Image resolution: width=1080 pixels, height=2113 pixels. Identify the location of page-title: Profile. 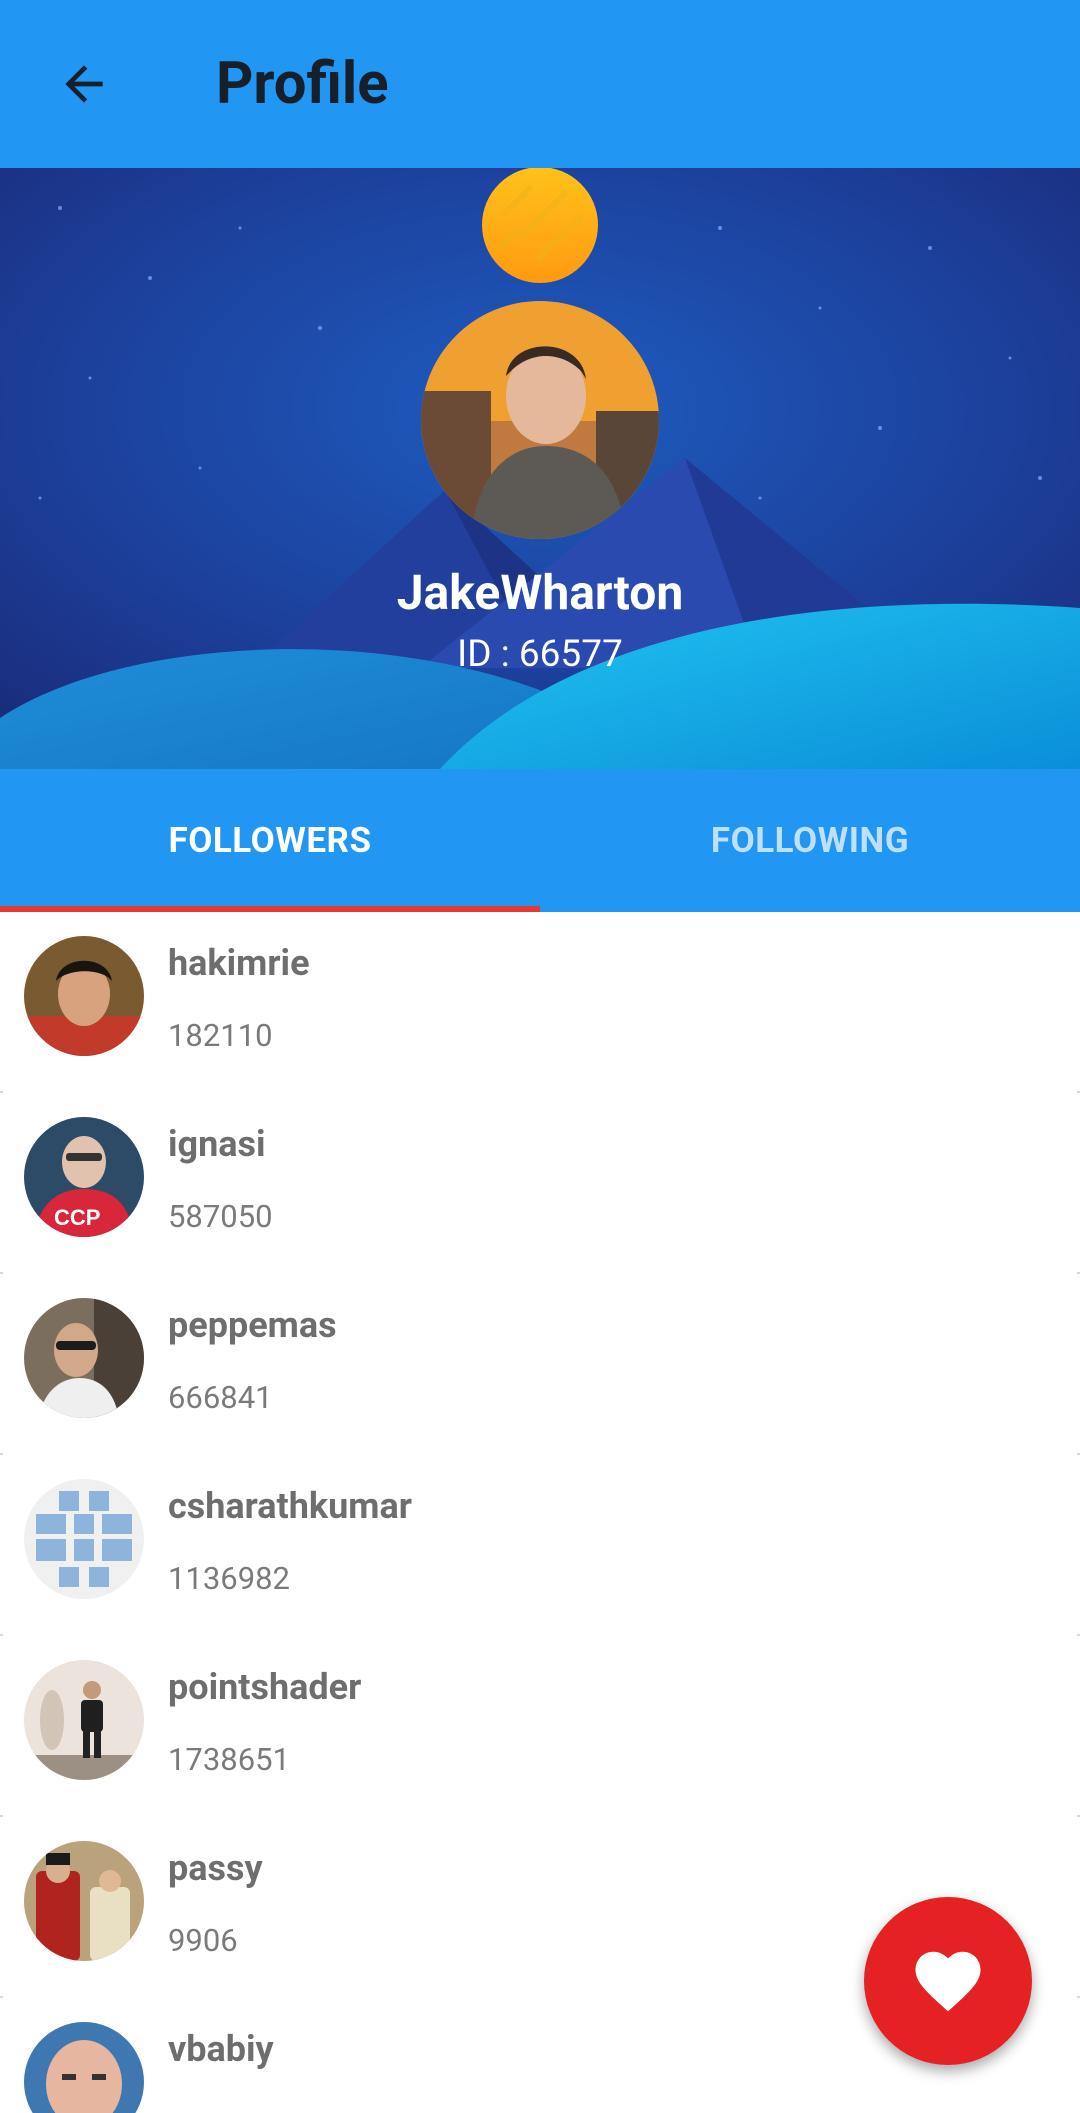
(302, 84).